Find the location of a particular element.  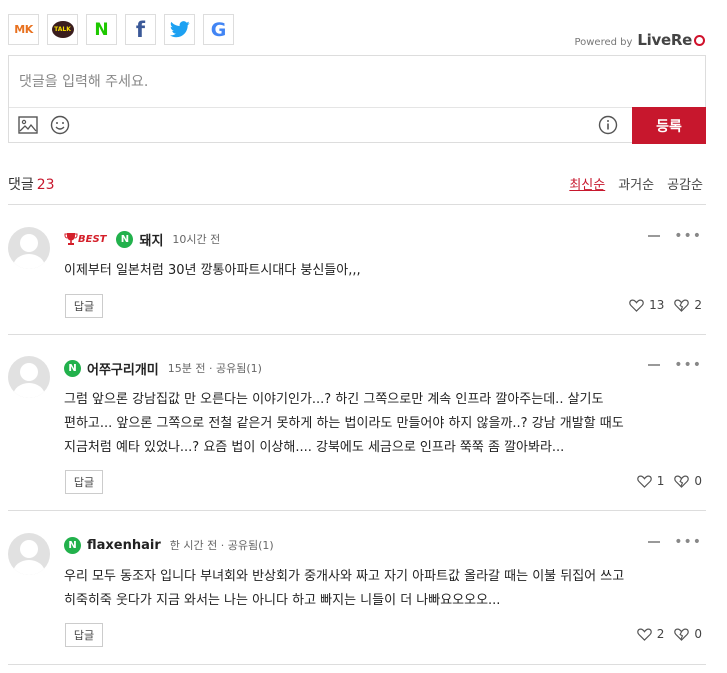

comment-text: 이제부터 일본처럼 30년 깡통아파트시대다 붕신들아,,, is located at coordinates (212, 270).